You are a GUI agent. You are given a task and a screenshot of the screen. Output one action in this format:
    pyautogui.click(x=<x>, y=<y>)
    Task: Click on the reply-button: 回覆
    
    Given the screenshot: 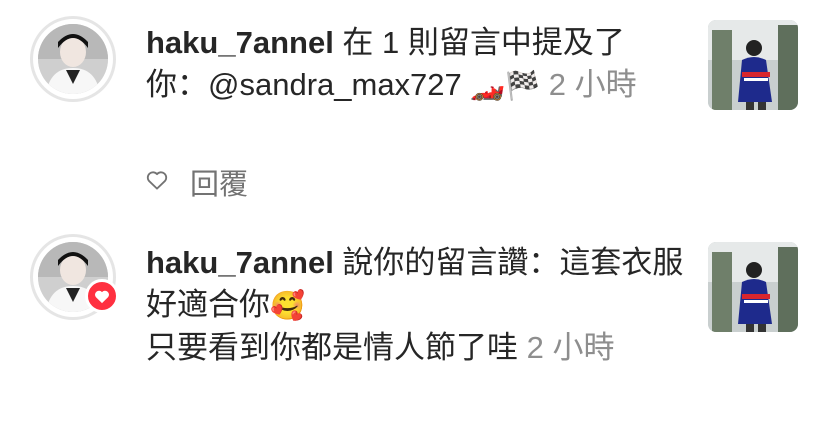 What is the action you would take?
    pyautogui.click(x=219, y=182)
    